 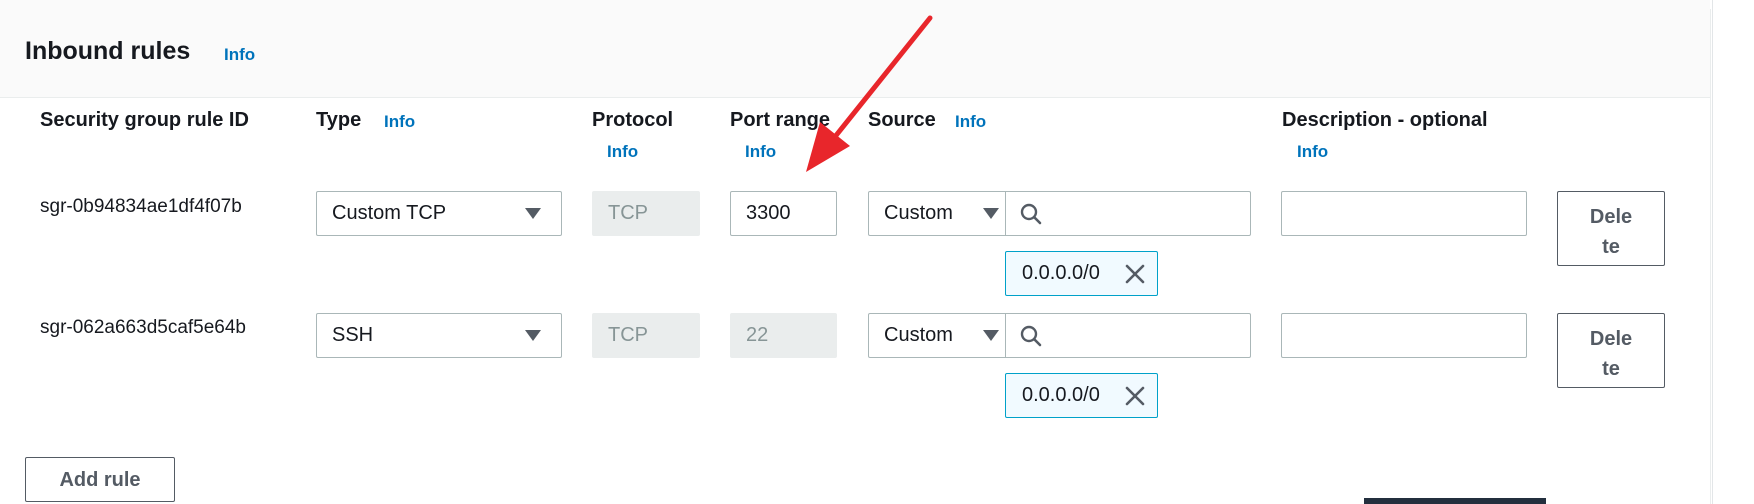 What do you see at coordinates (768, 213) in the screenshot?
I see `port-range-value: 3300` at bounding box center [768, 213].